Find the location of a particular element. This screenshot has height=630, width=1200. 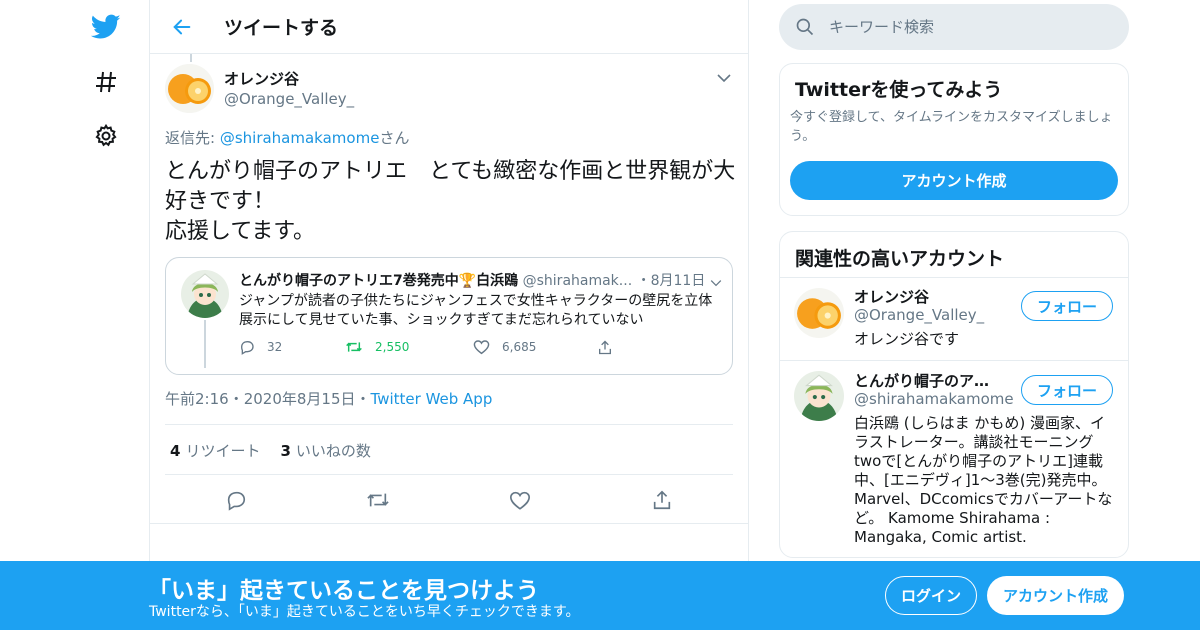

quote-share is located at coordinates (611, 347).